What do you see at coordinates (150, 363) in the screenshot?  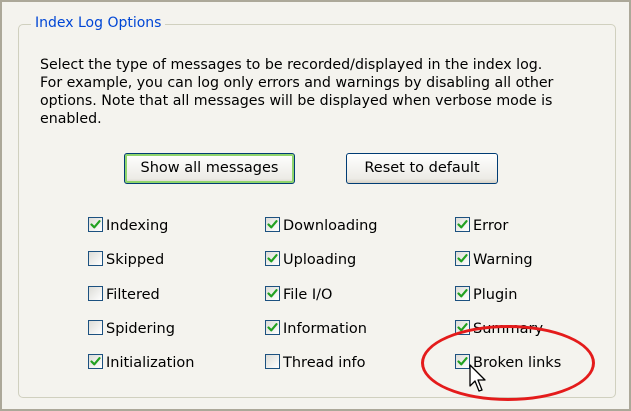 I see `option-label: Initialization` at bounding box center [150, 363].